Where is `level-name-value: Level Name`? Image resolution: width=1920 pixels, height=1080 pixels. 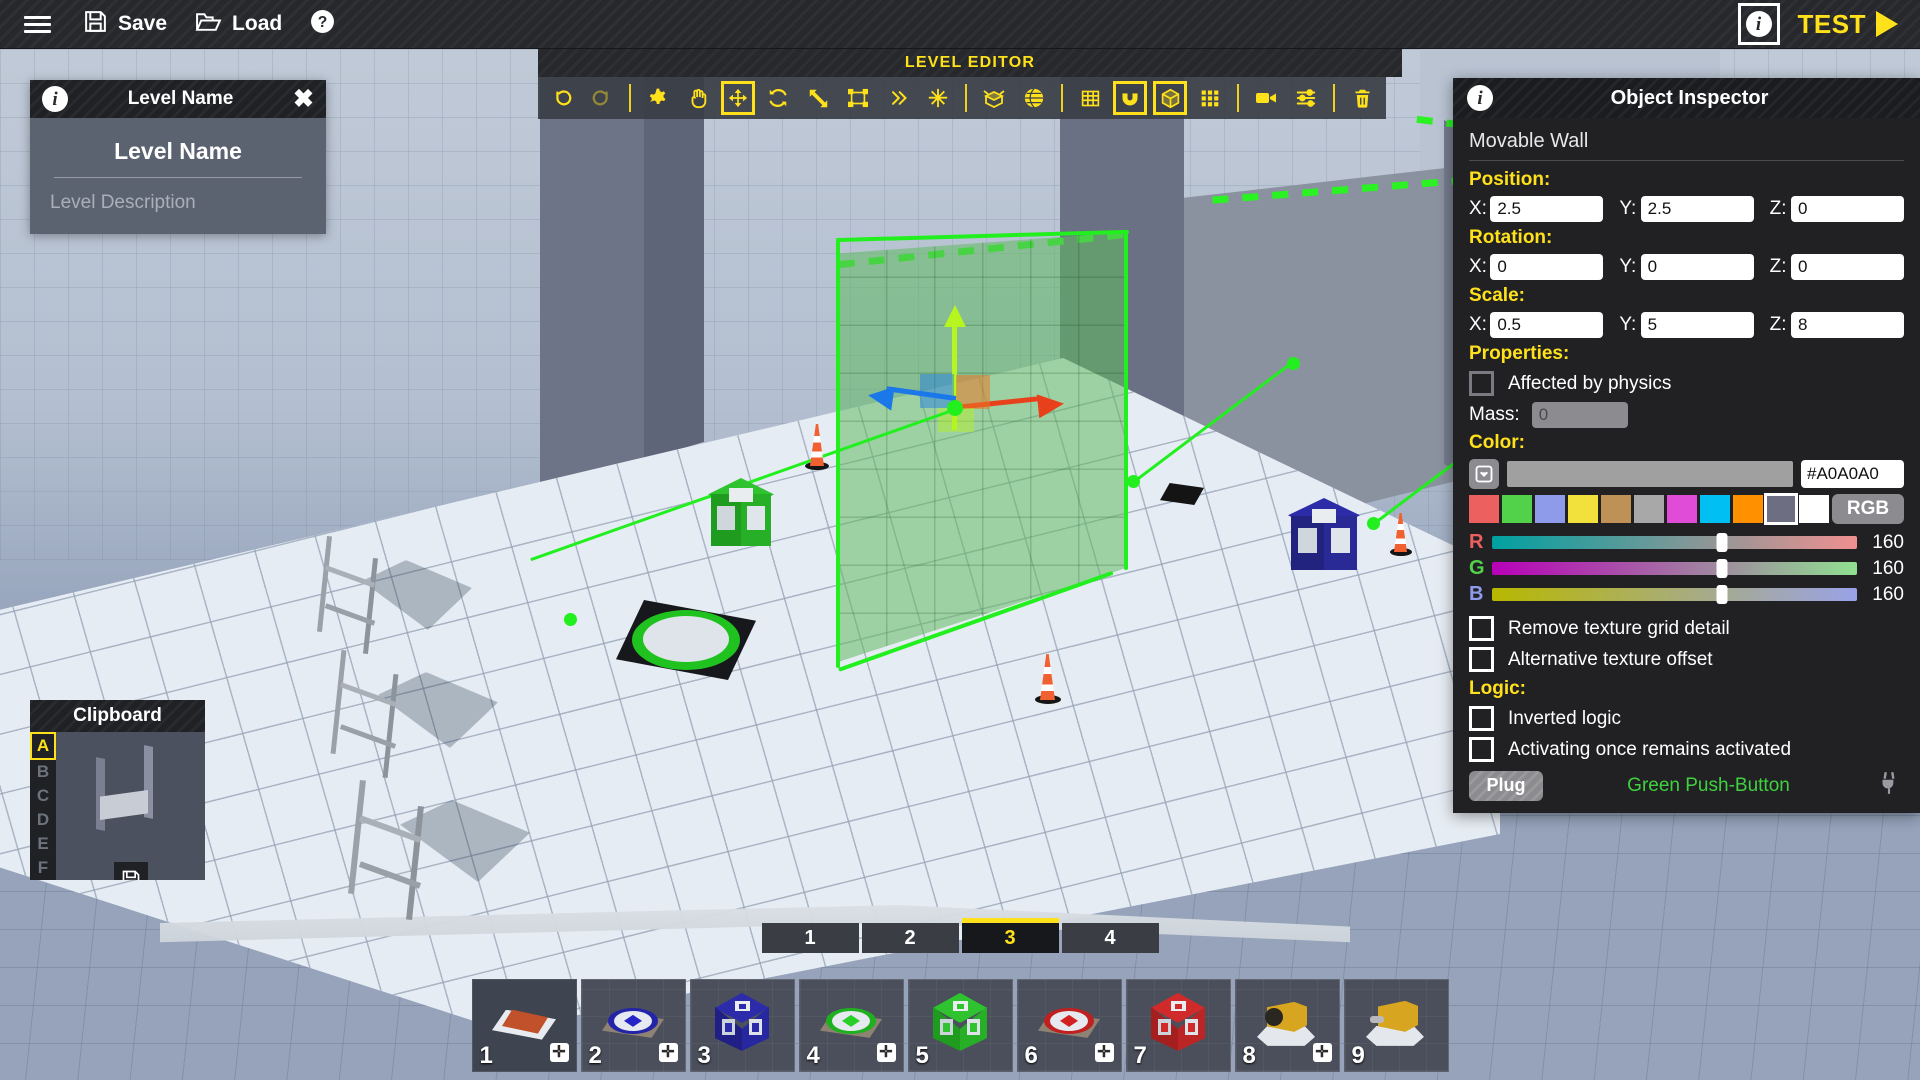
level-name-value: Level Name is located at coordinates (178, 154).